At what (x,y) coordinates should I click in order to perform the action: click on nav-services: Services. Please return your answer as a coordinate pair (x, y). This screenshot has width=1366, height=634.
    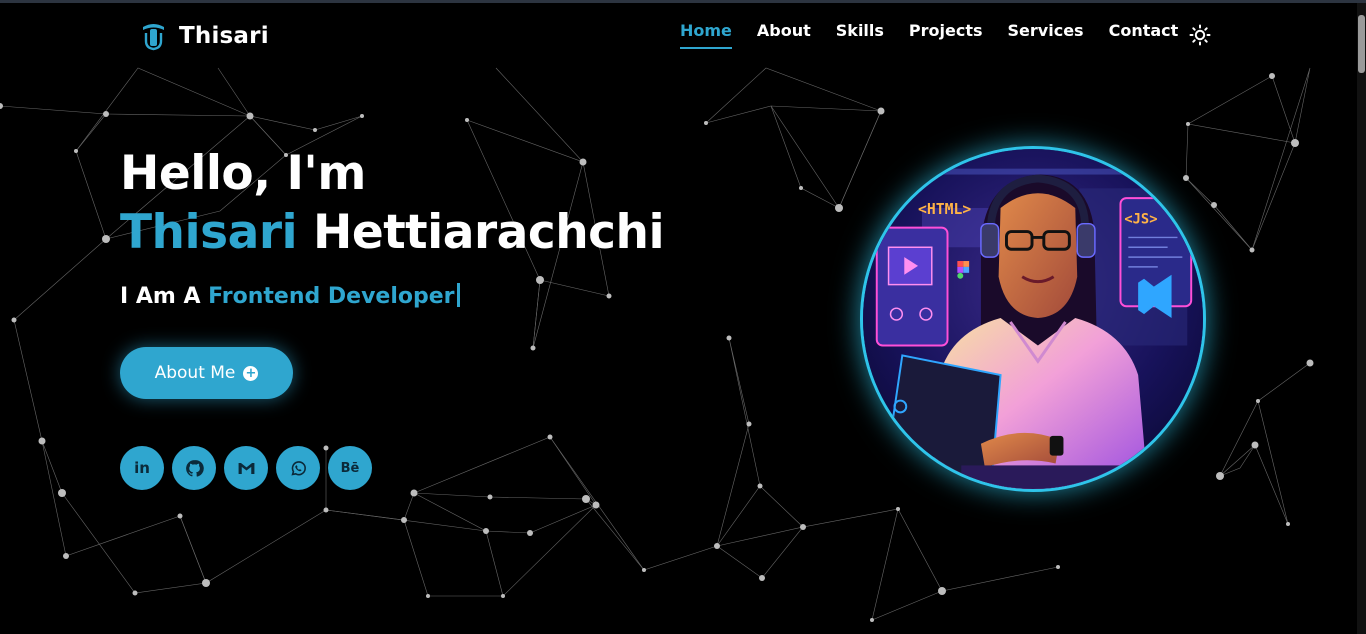
    Looking at the image, I should click on (1046, 35).